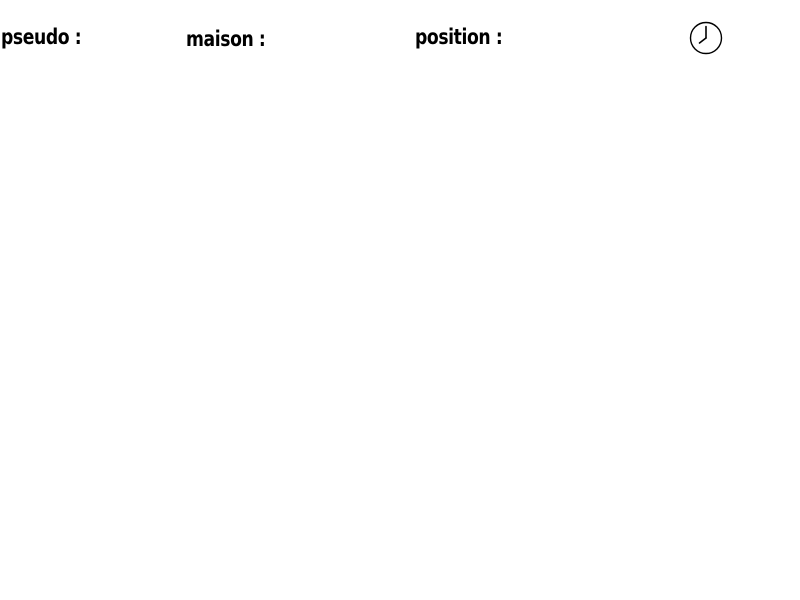 The width and height of the screenshot is (800, 600). Describe the element at coordinates (706, 38) in the screenshot. I see `clock-icon` at that location.